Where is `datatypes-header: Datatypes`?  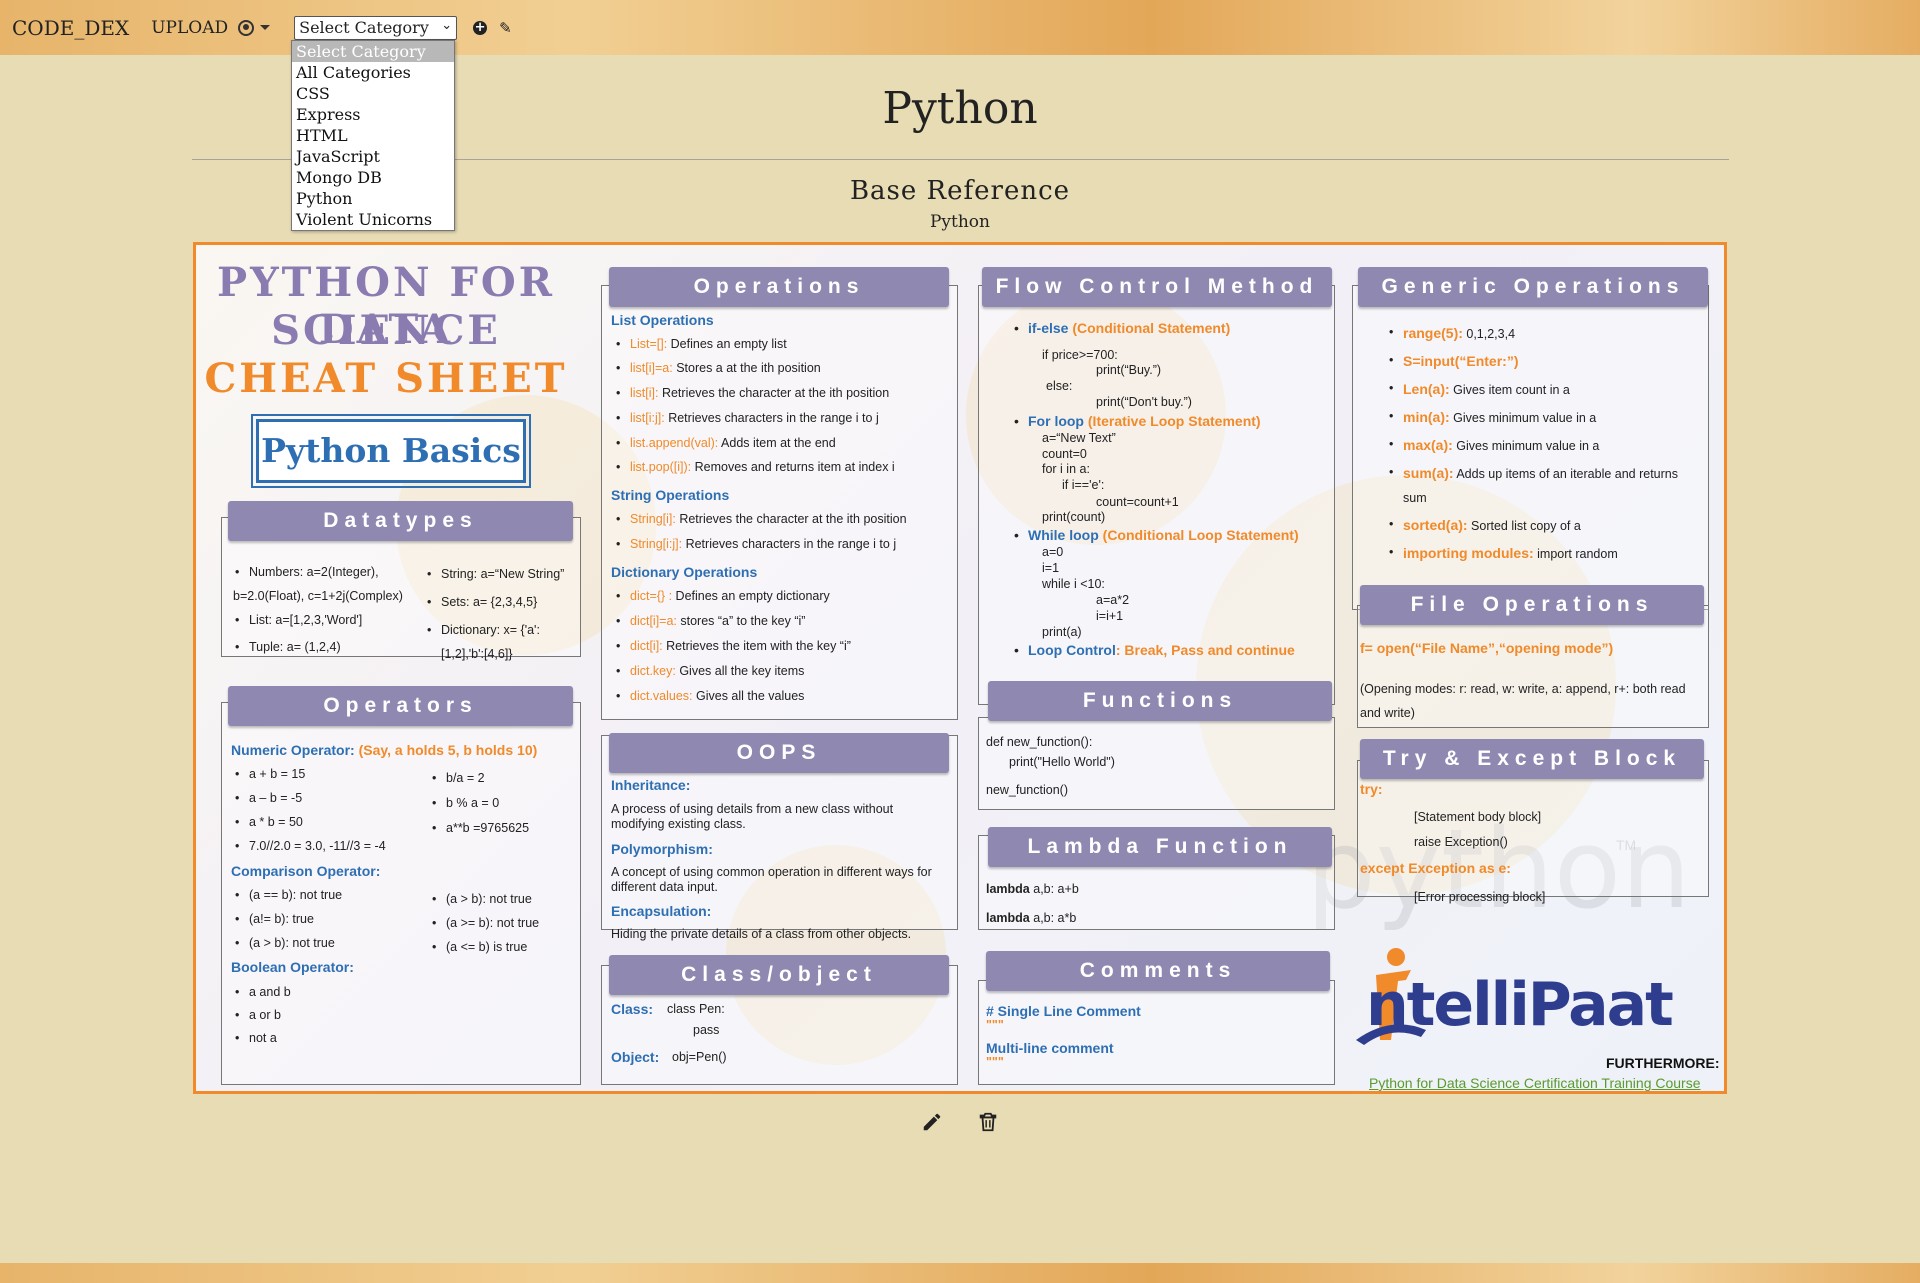 datatypes-header: Datatypes is located at coordinates (400, 521).